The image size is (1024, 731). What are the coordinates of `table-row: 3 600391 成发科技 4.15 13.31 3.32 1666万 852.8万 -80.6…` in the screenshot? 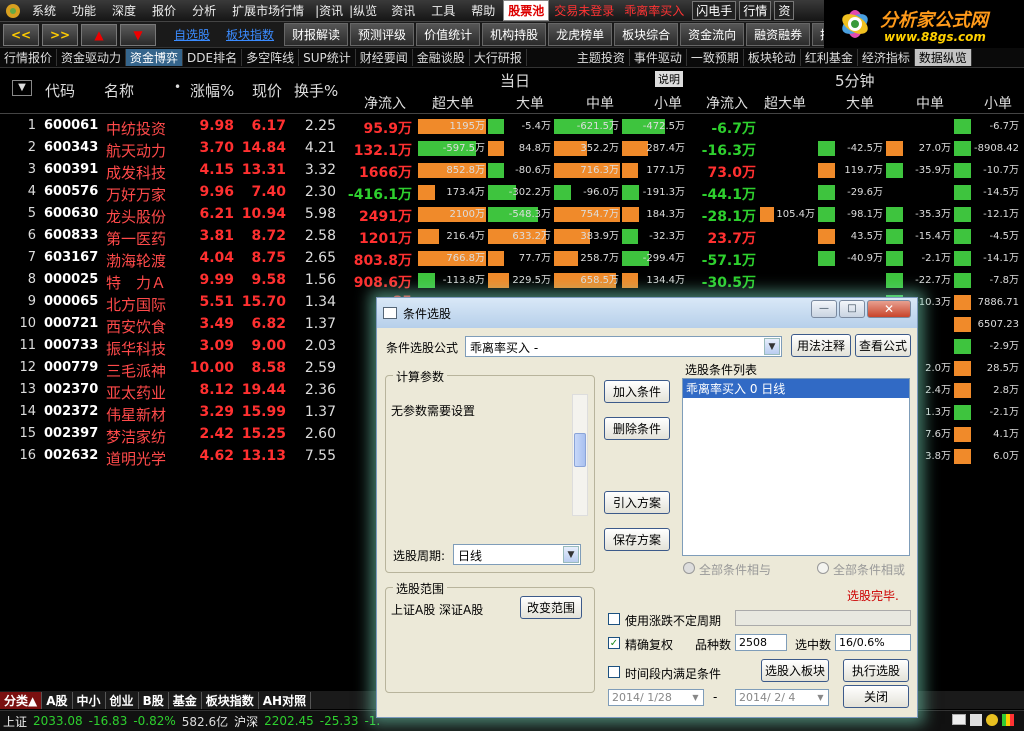 It's located at (512, 171).